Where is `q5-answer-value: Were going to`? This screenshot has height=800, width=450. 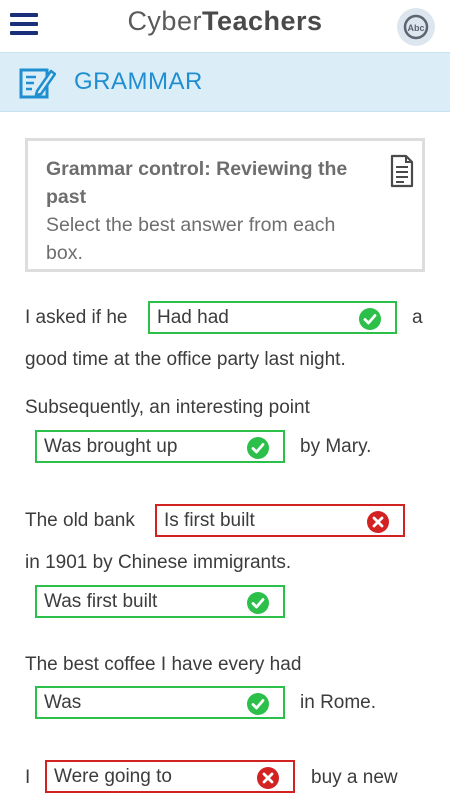 q5-answer-value: Were going to is located at coordinates (113, 776).